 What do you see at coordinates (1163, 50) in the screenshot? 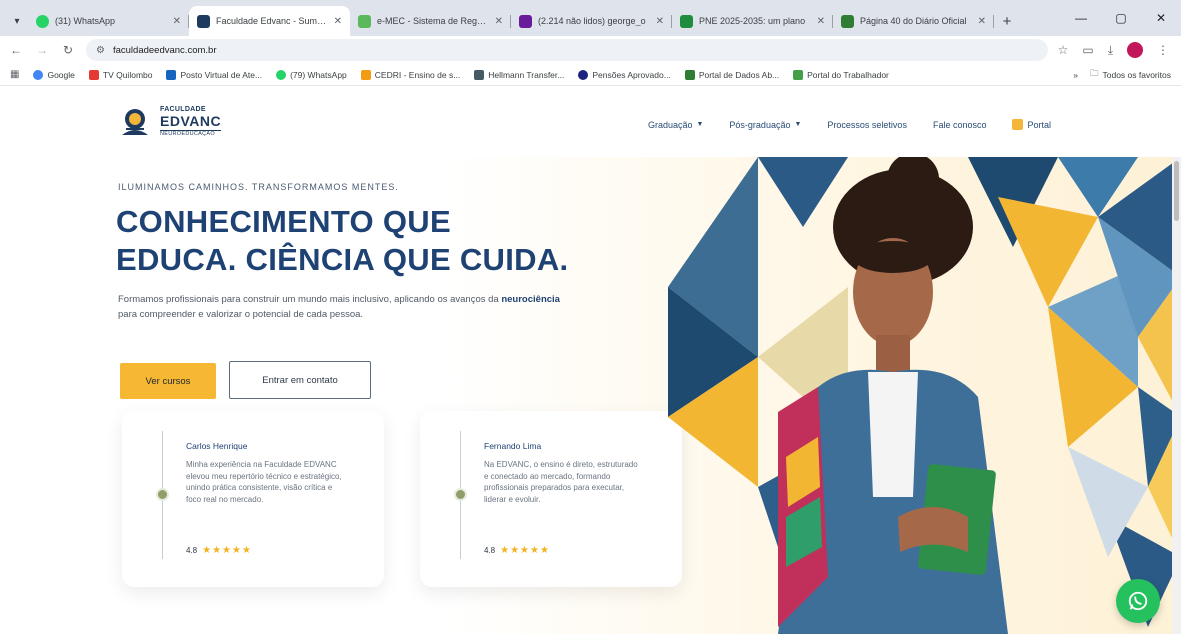
I see `menu-icon: ⋮` at bounding box center [1163, 50].